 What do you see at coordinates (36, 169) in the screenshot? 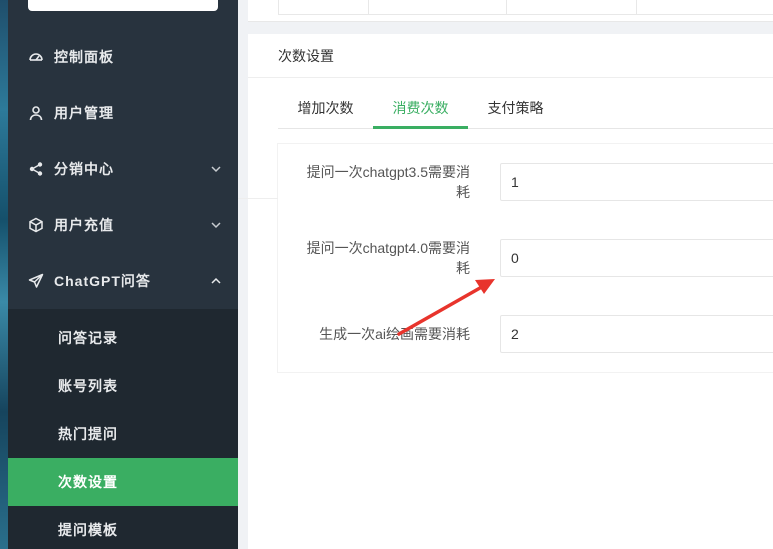
I see `share-icon` at bounding box center [36, 169].